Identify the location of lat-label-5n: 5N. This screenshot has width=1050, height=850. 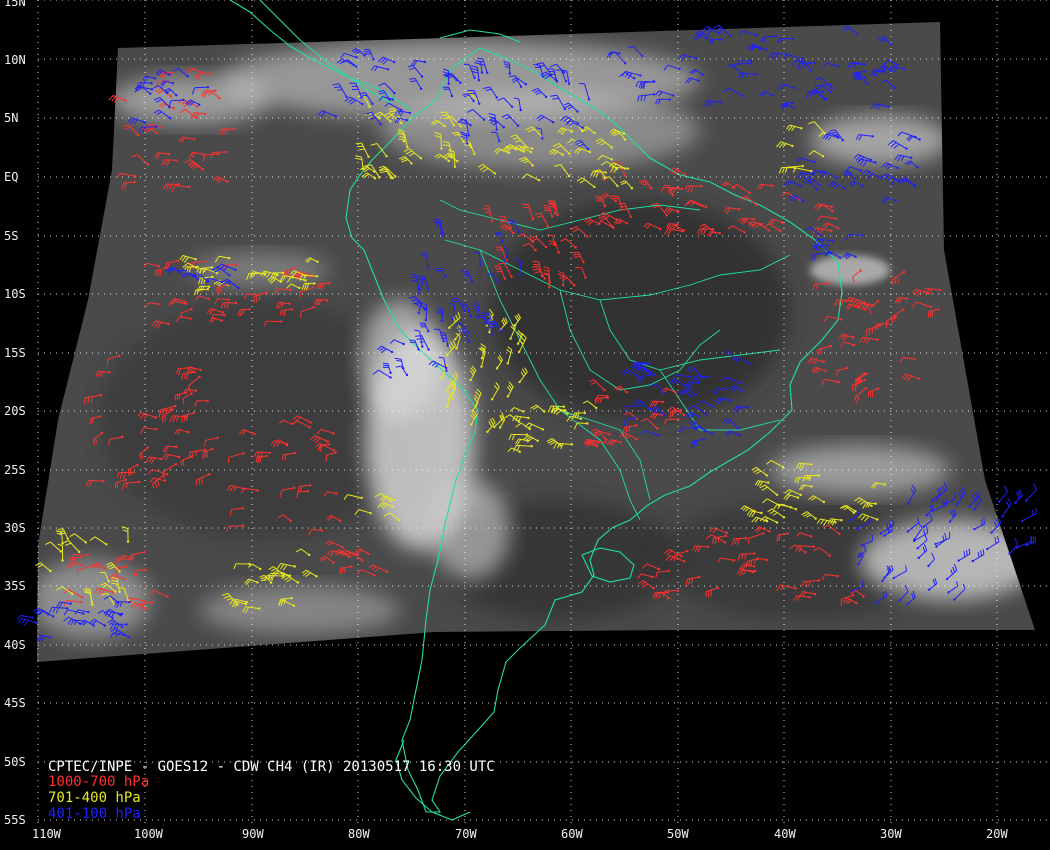
(11, 118).